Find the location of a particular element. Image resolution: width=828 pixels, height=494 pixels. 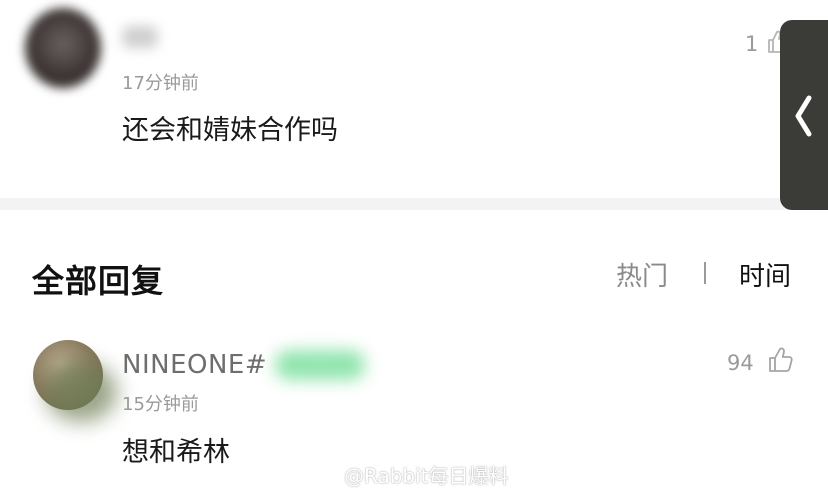

comment-time: 17分钟前 is located at coordinates (160, 83).